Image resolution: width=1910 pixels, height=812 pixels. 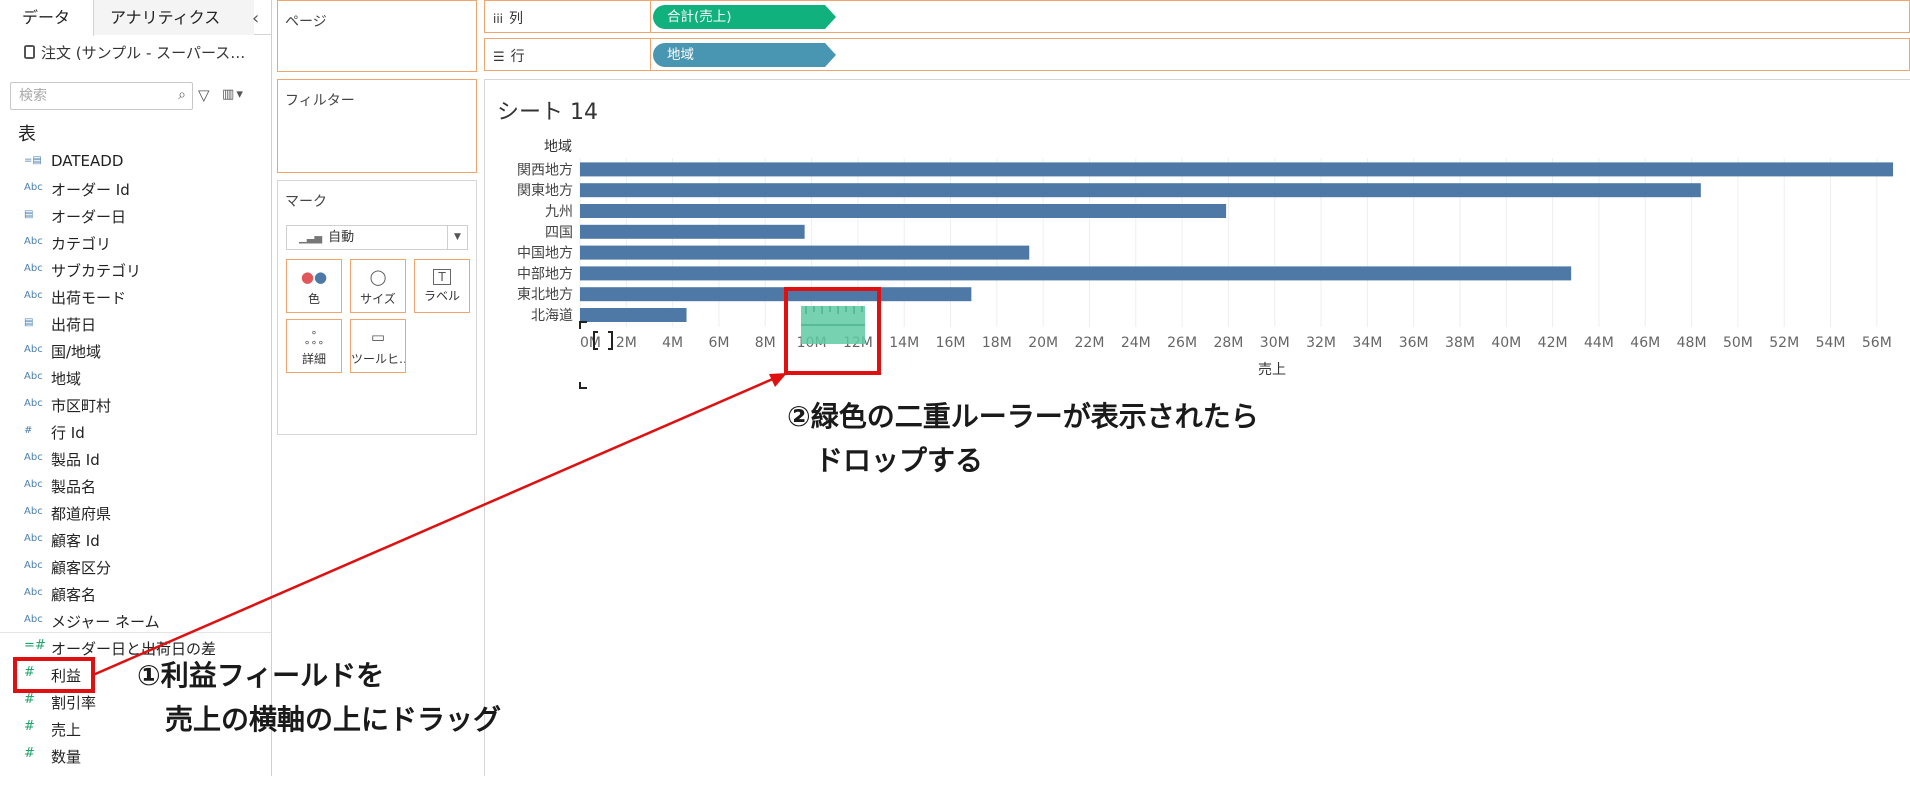 What do you see at coordinates (314, 337) in the screenshot?
I see `detail-dots-icon: ∘ ∘∘∘` at bounding box center [314, 337].